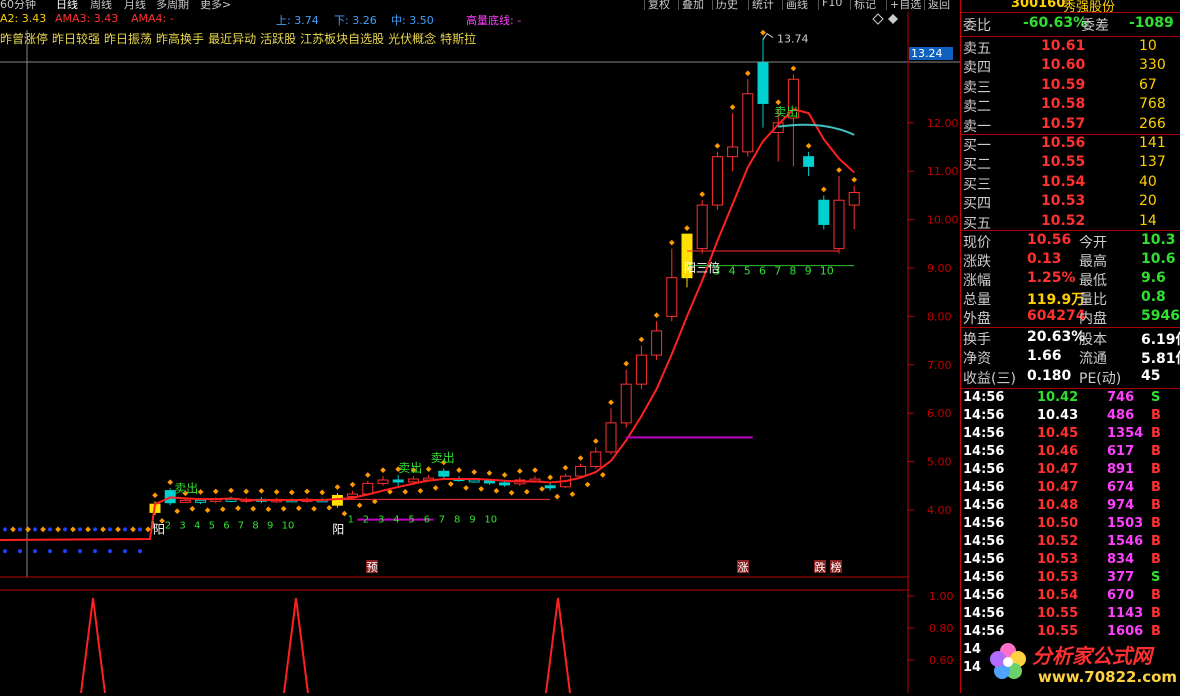 The width and height of the screenshot is (1180, 696). What do you see at coordinates (831, 5) in the screenshot?
I see `f10-button: F10` at bounding box center [831, 5].